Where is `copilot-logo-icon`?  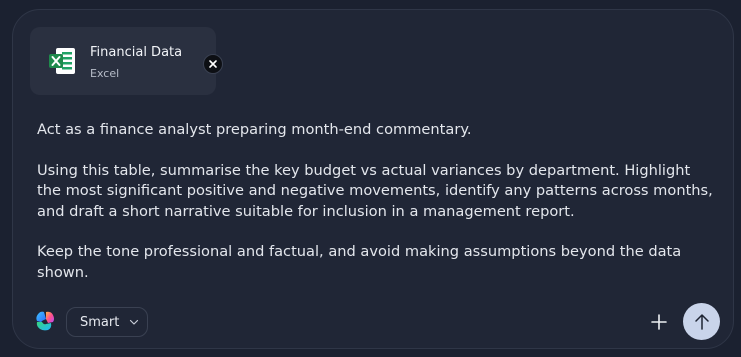 copilot-logo-icon is located at coordinates (45, 321).